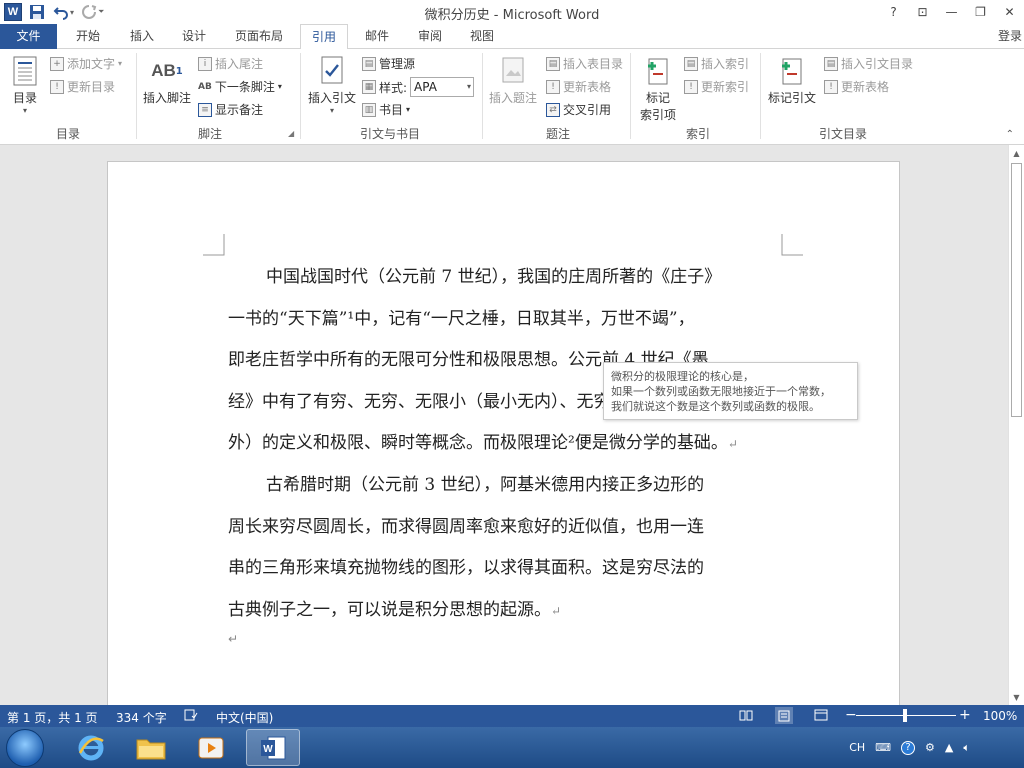 This screenshot has width=1024, height=768. Describe the element at coordinates (194, 36) in the screenshot. I see `tab-design: 设计` at that location.